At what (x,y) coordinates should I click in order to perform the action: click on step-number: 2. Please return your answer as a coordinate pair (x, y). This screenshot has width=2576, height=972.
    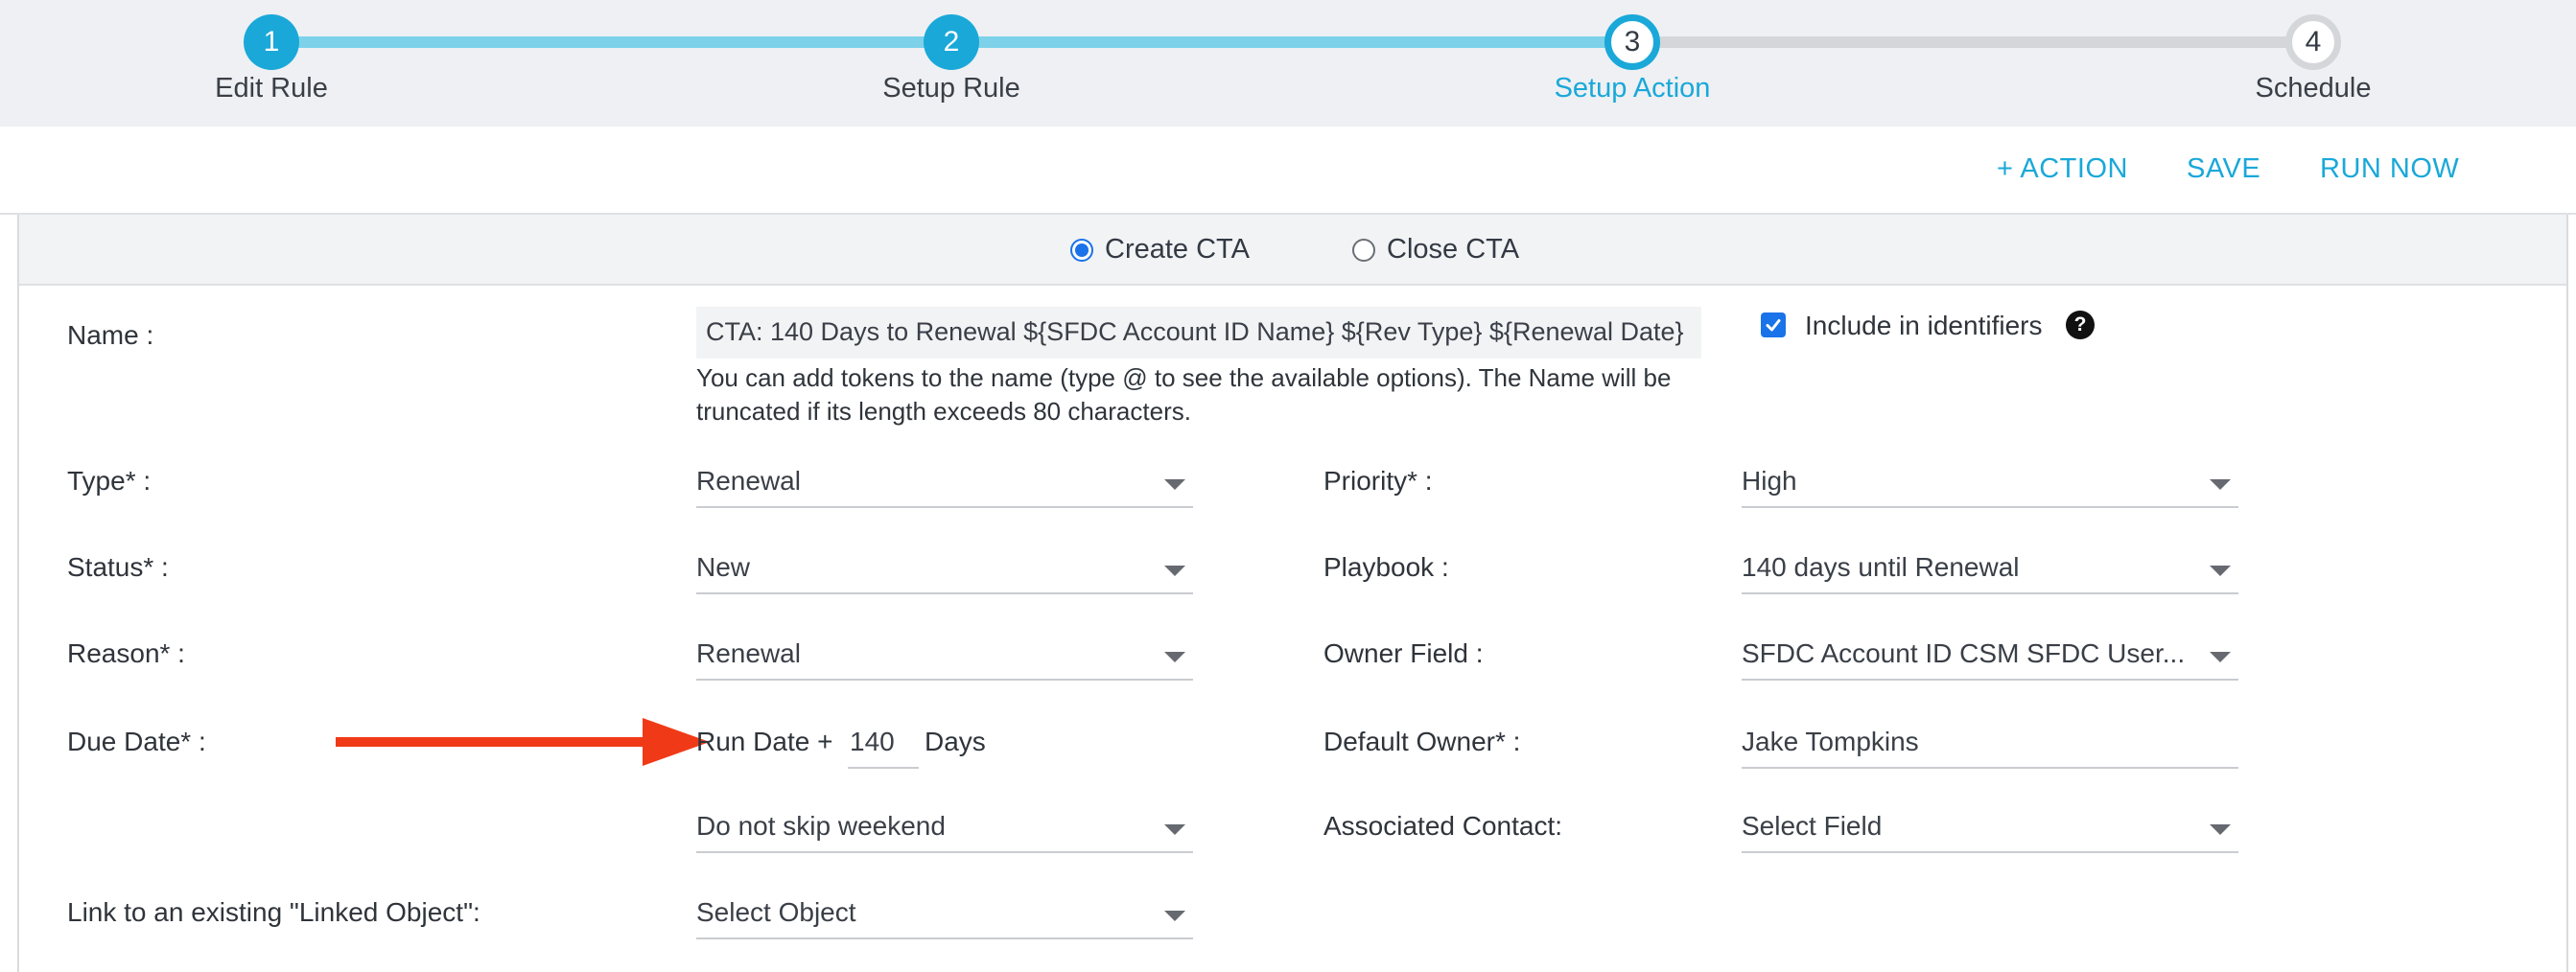
    Looking at the image, I should click on (951, 42).